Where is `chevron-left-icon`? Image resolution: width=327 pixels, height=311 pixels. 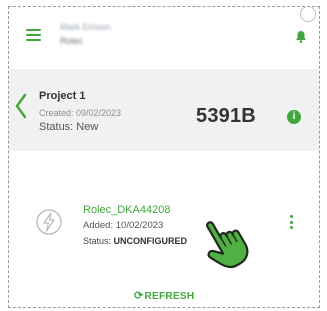
chevron-left-icon is located at coordinates (21, 106).